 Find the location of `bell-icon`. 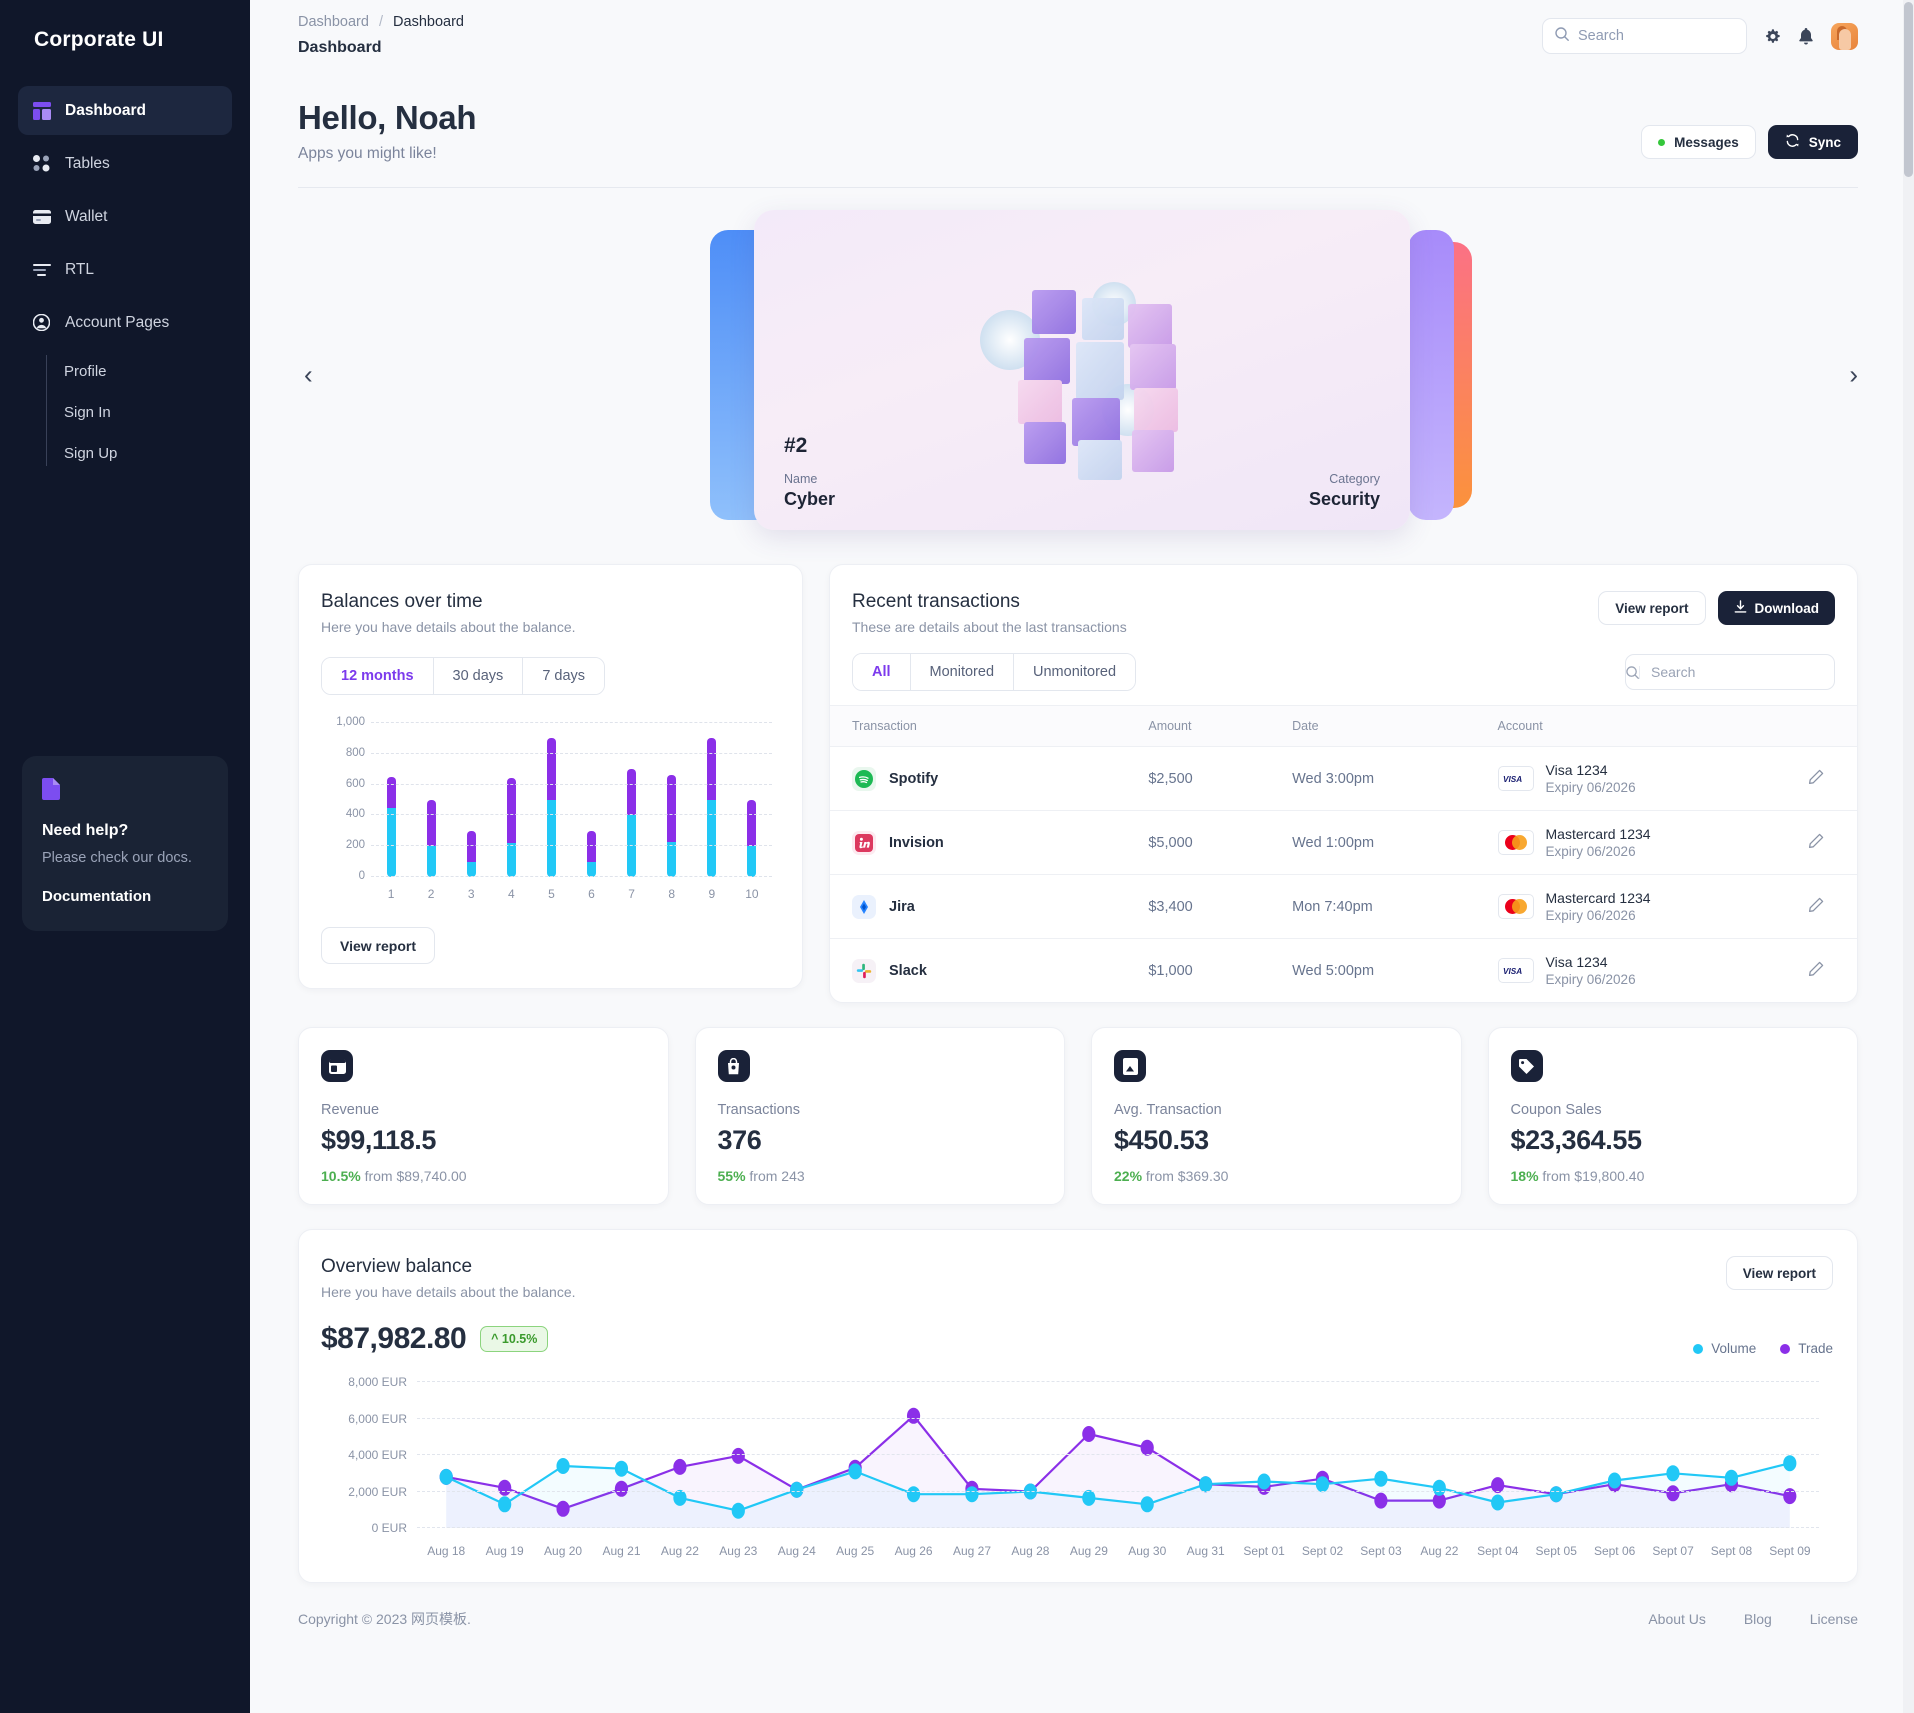

bell-icon is located at coordinates (1806, 36).